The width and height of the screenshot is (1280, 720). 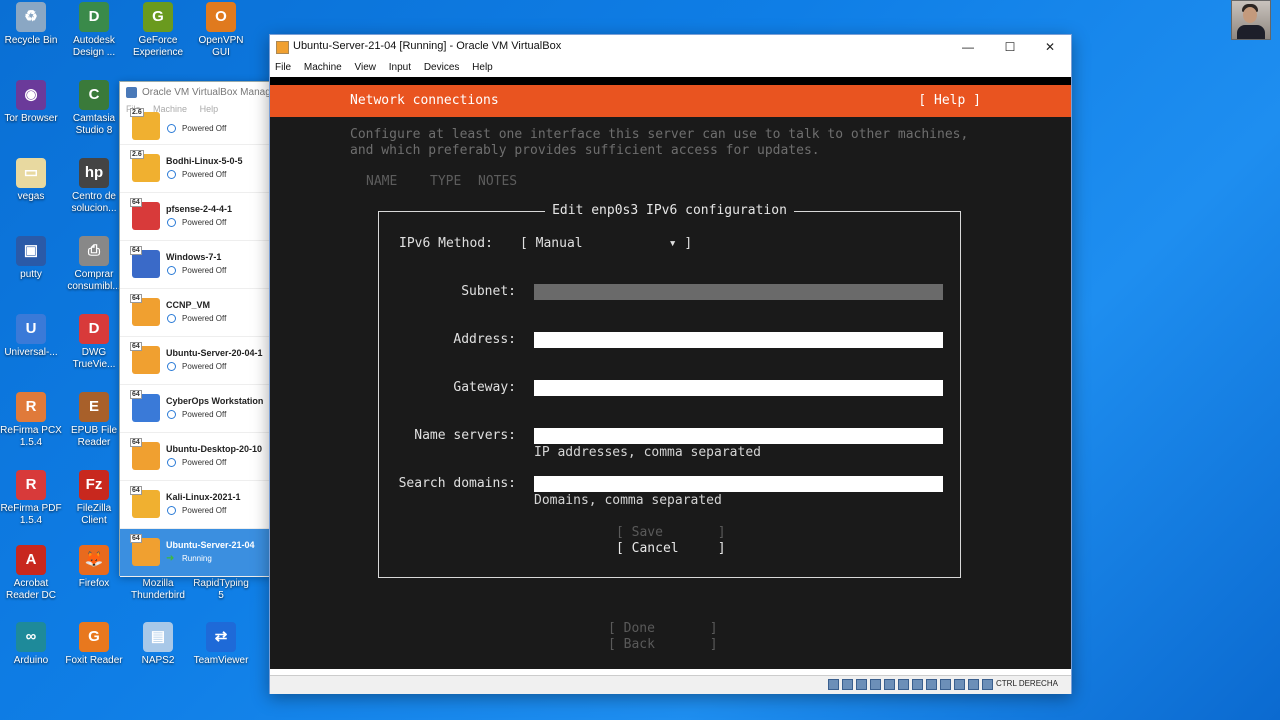 I want to click on screen-top-strip, so click(x=670, y=81).